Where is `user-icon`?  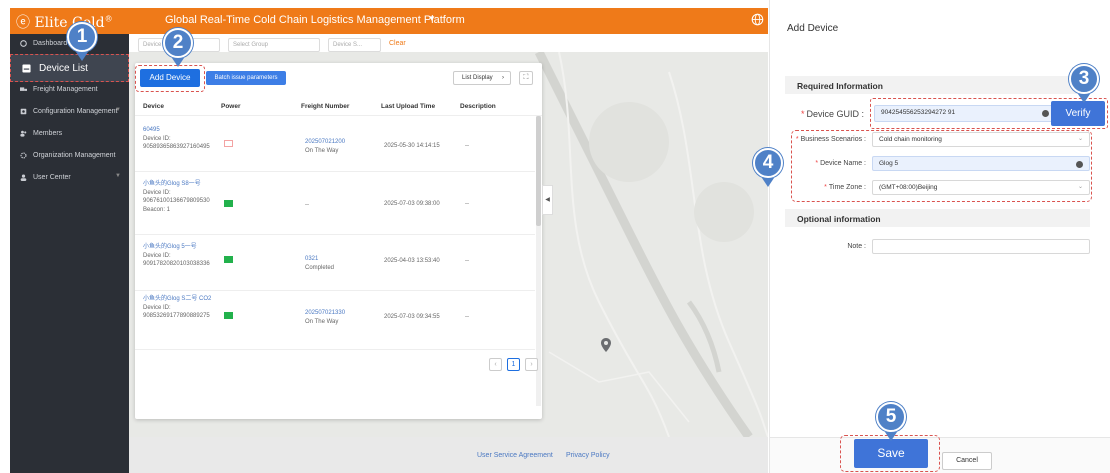
user-icon is located at coordinates (23, 177).